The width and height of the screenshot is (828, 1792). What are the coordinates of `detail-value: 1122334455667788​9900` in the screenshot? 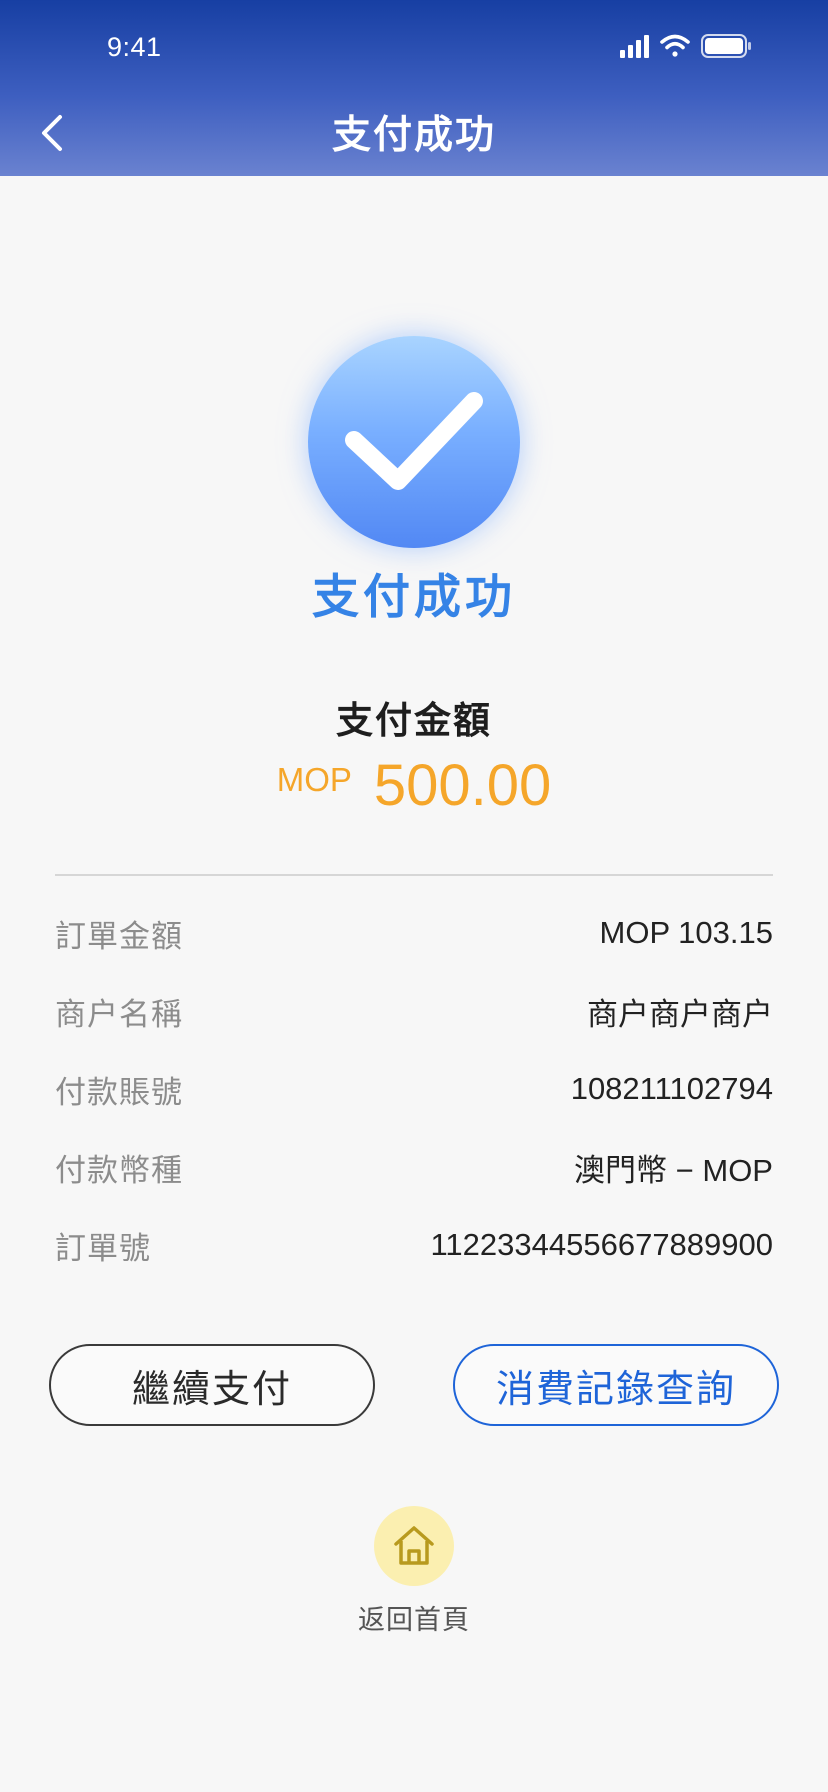 It's located at (601, 1244).